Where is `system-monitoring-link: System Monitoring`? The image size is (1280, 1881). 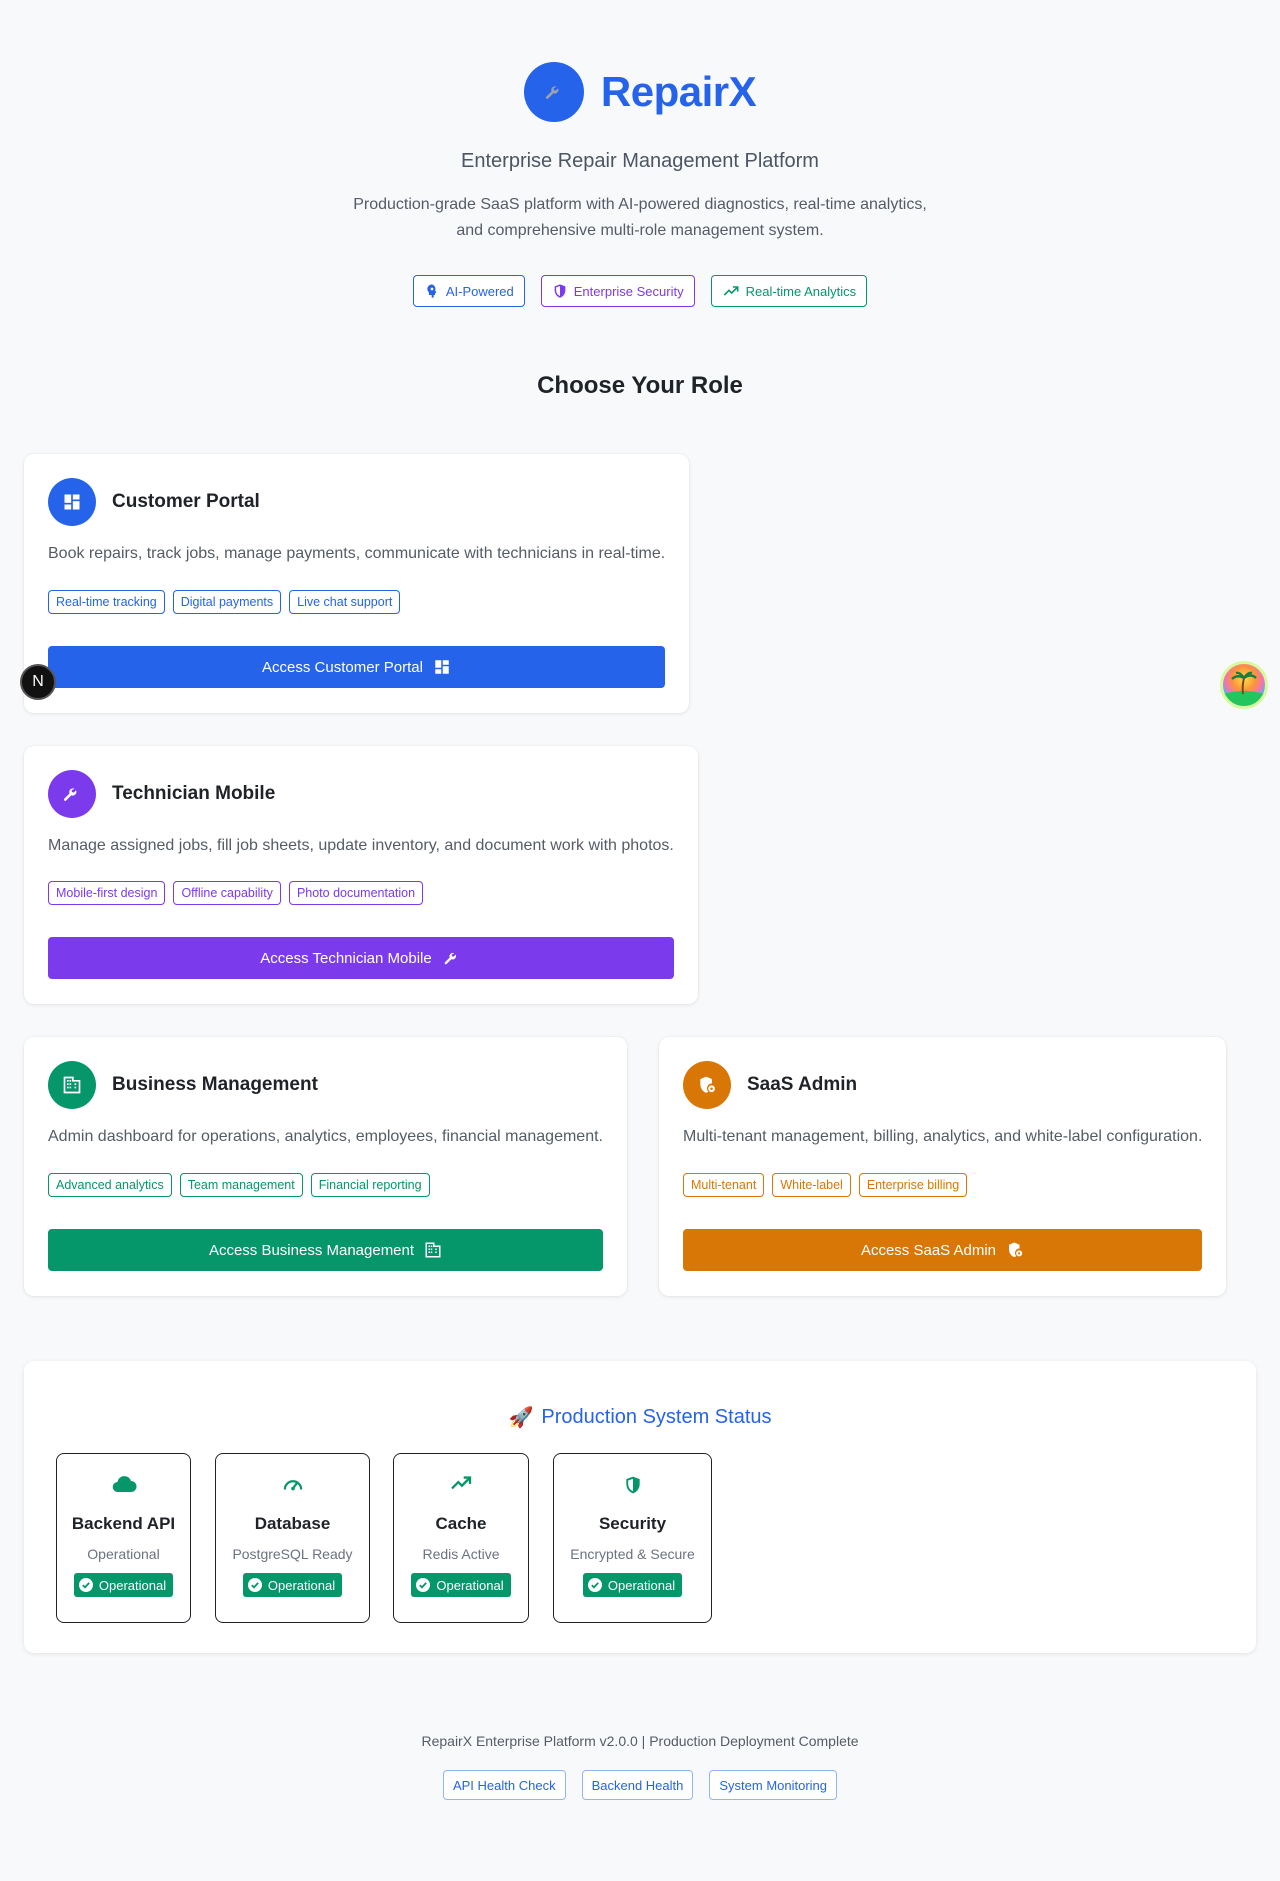
system-monitoring-link: System Monitoring is located at coordinates (773, 1785).